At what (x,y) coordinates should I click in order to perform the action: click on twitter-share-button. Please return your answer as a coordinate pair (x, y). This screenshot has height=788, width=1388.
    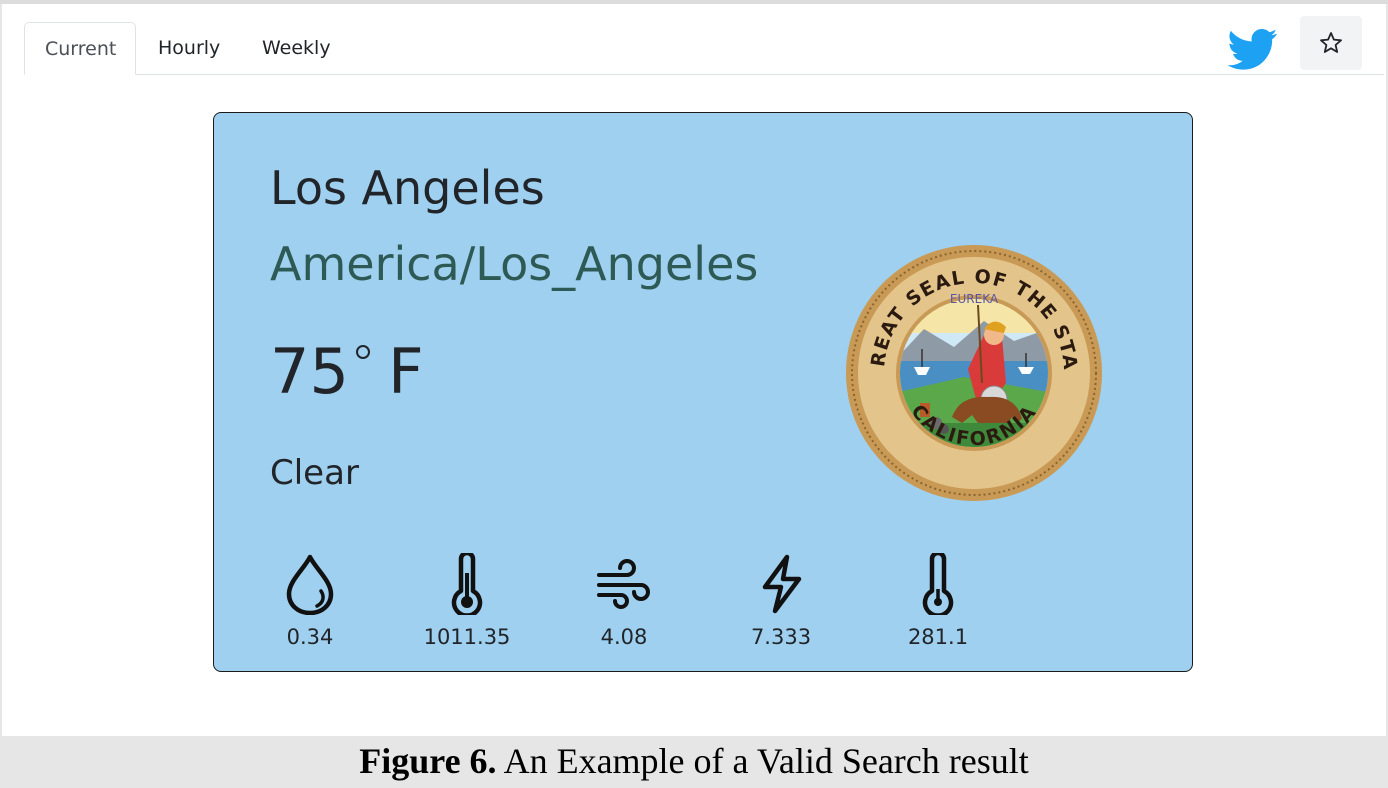
    Looking at the image, I should click on (1252, 49).